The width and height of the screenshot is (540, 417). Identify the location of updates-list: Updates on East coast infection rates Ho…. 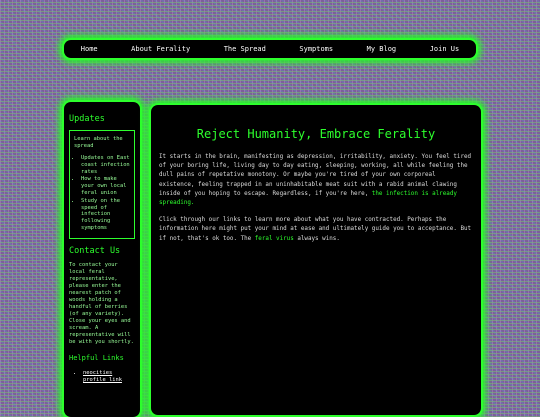
(102, 193).